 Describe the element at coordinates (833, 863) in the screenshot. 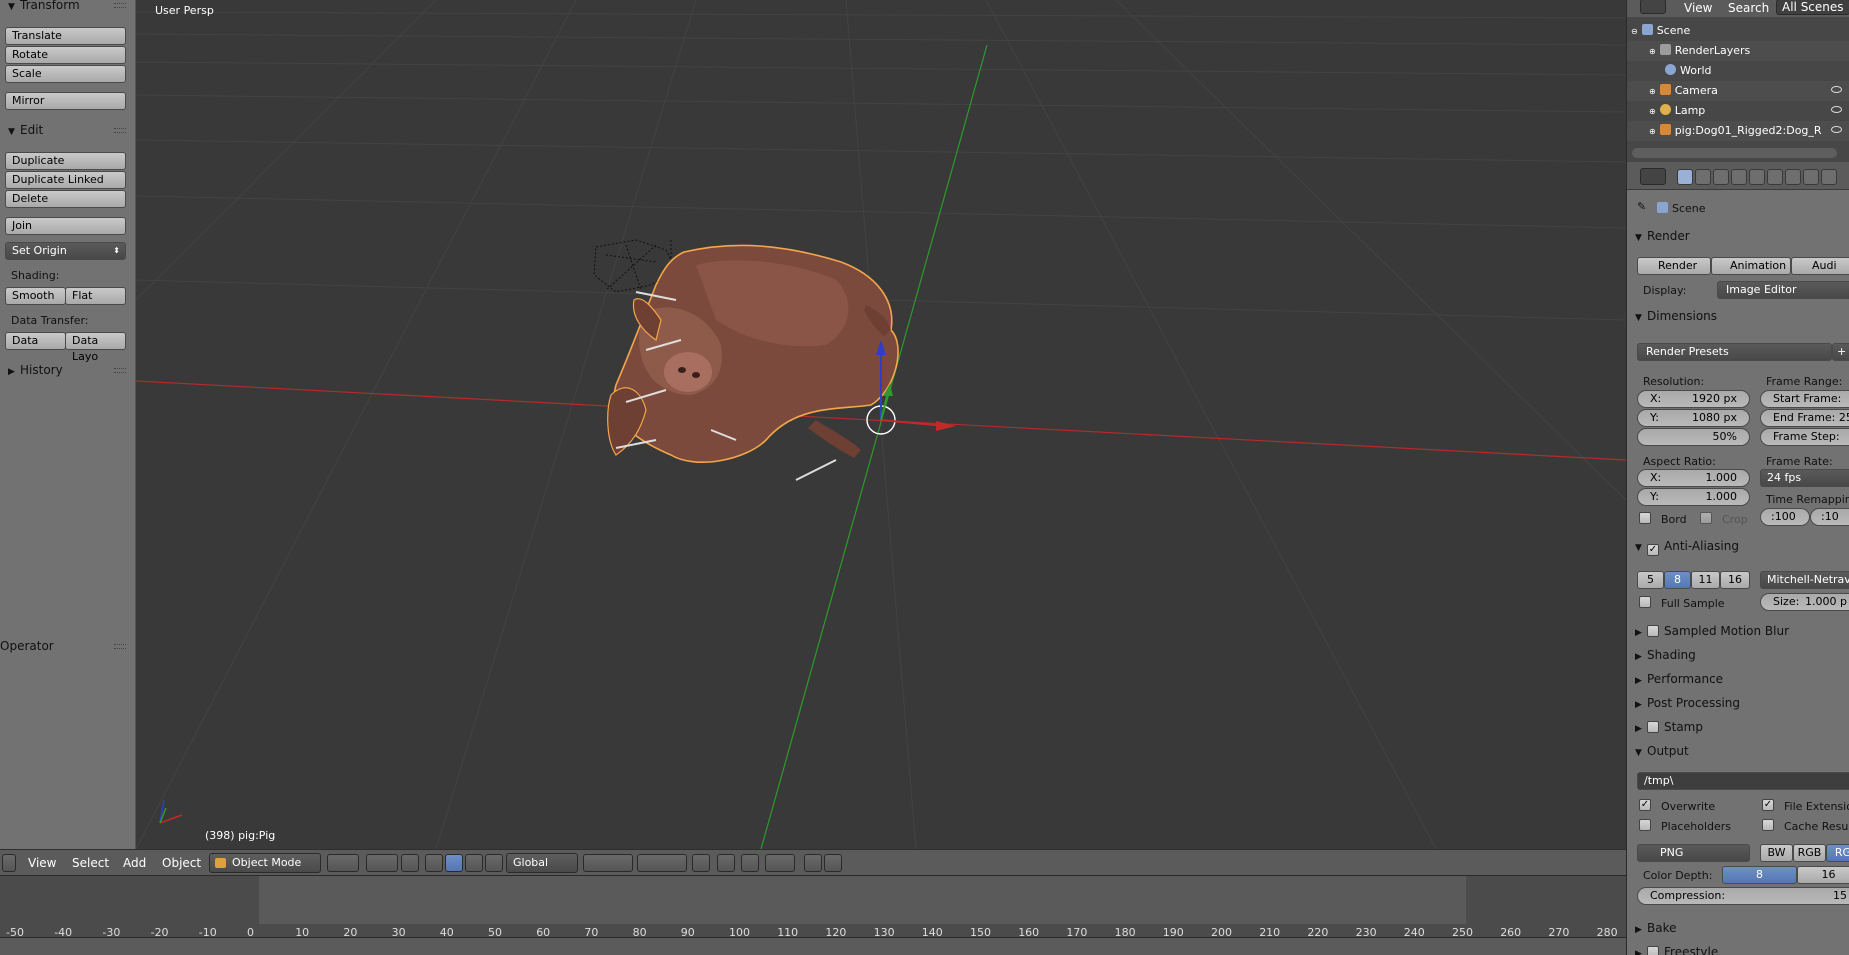

I see `opengl-animation-icon` at that location.